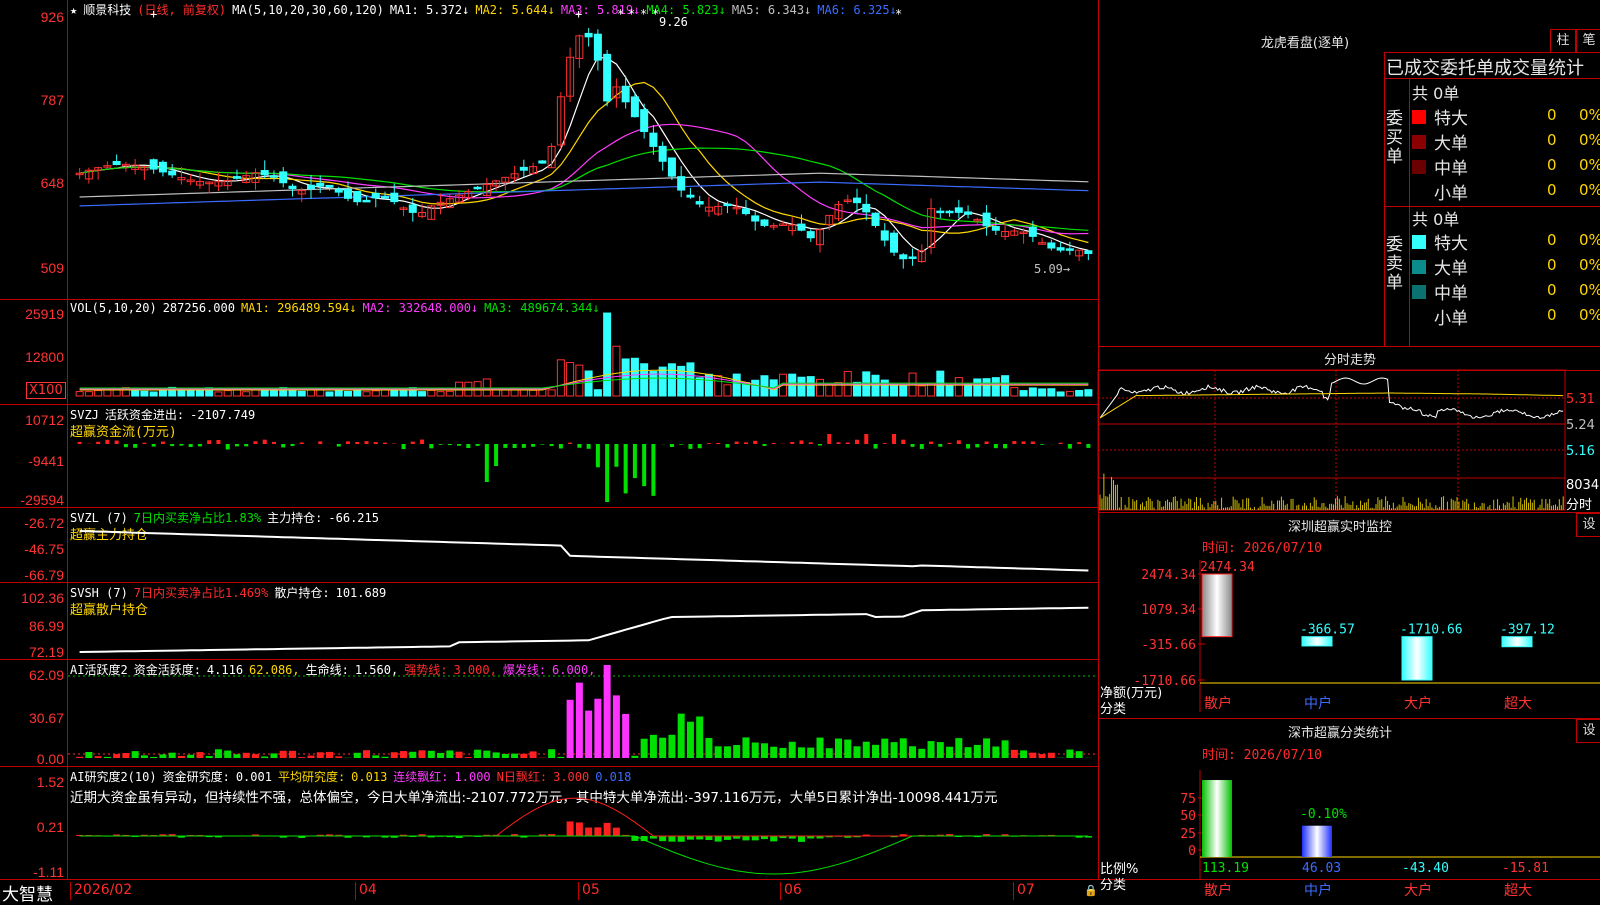  What do you see at coordinates (1113, 883) in the screenshot?
I see `cls-cat-label: 分类` at bounding box center [1113, 883].